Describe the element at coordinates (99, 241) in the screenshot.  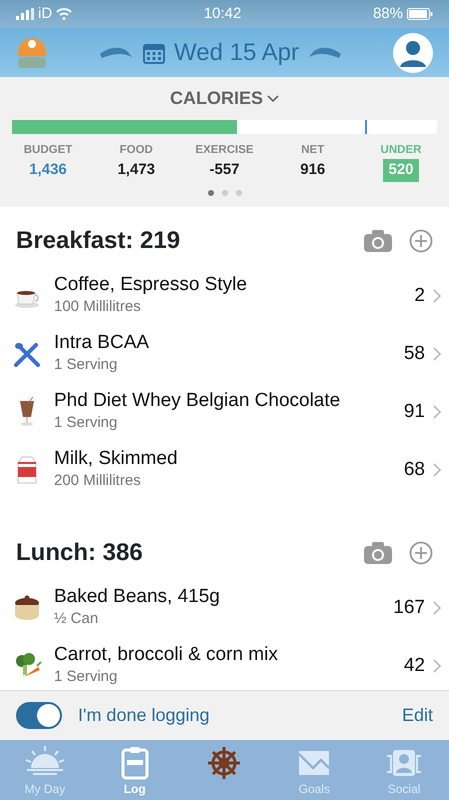
I see `meal-title: Breakfast: 219` at that location.